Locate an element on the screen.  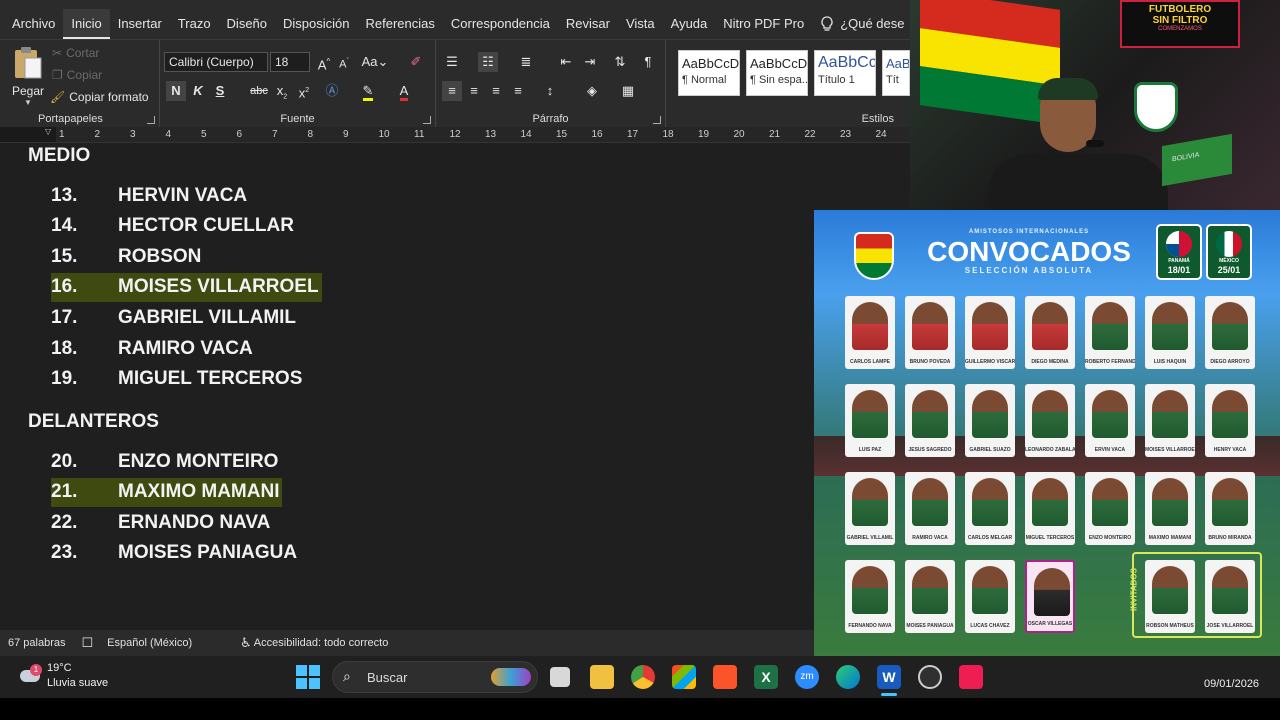
style-normal: AaBbCcDc ¶ Normal is located at coordinates (709, 73).